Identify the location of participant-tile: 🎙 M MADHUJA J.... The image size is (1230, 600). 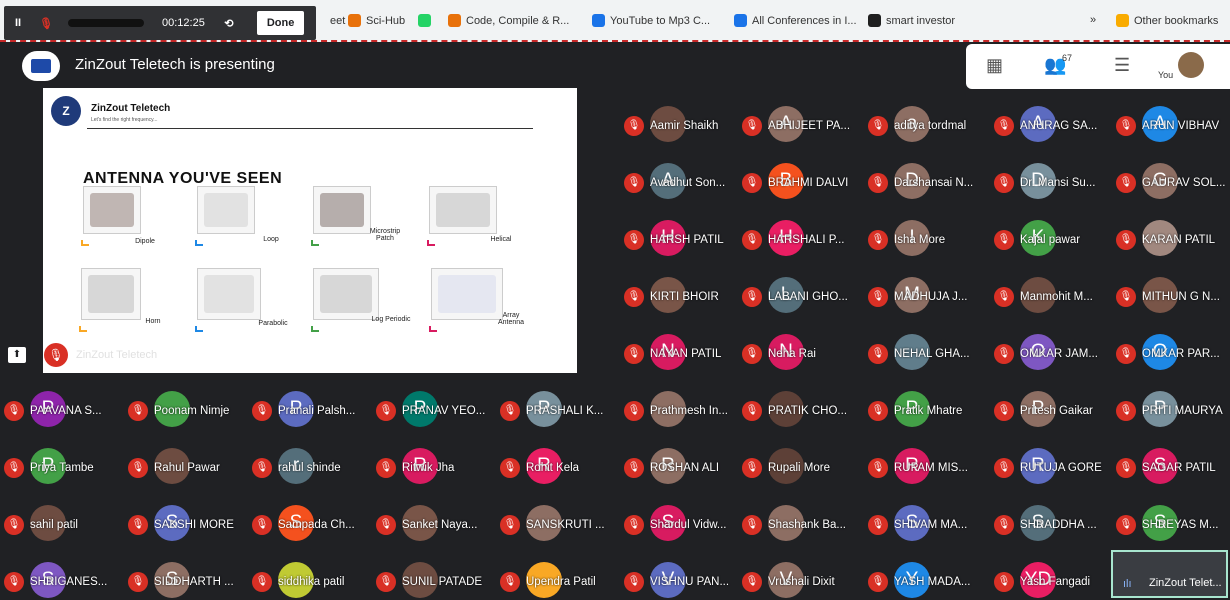
(924, 296).